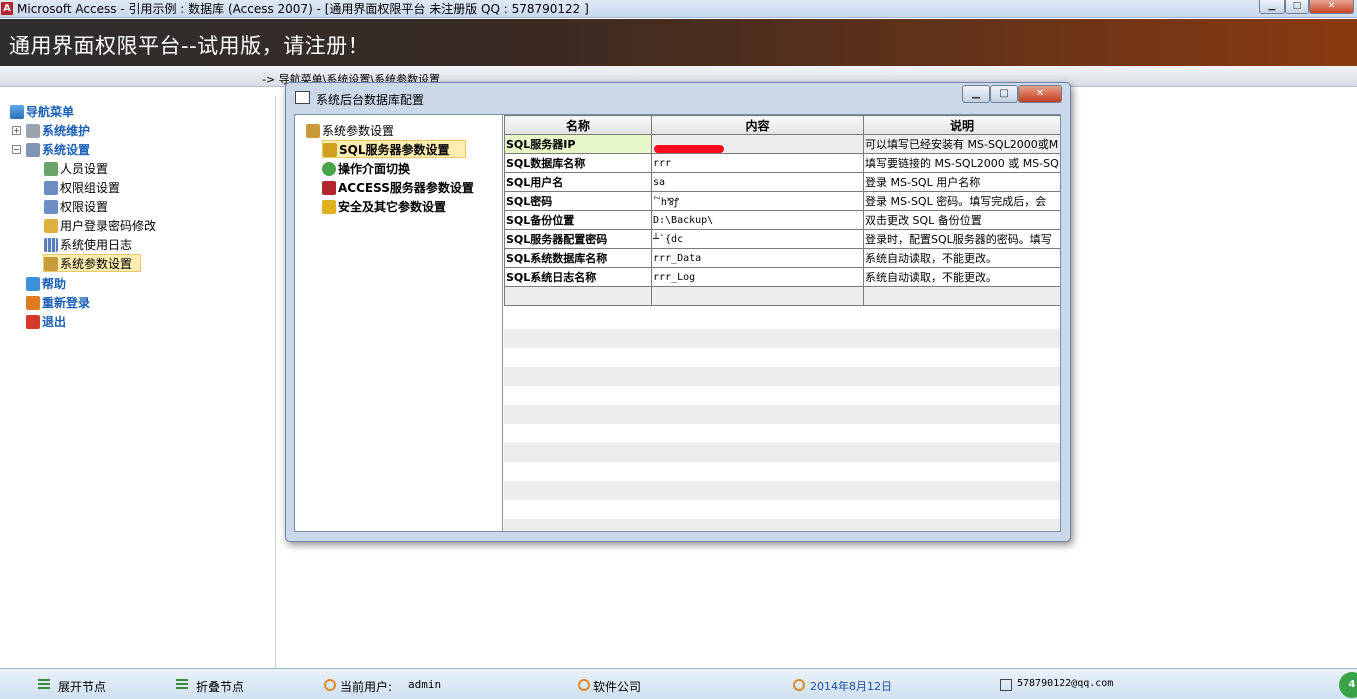  Describe the element at coordinates (961, 220) in the screenshot. I see `param-description: 双击更改 SQL 备份位置` at that location.